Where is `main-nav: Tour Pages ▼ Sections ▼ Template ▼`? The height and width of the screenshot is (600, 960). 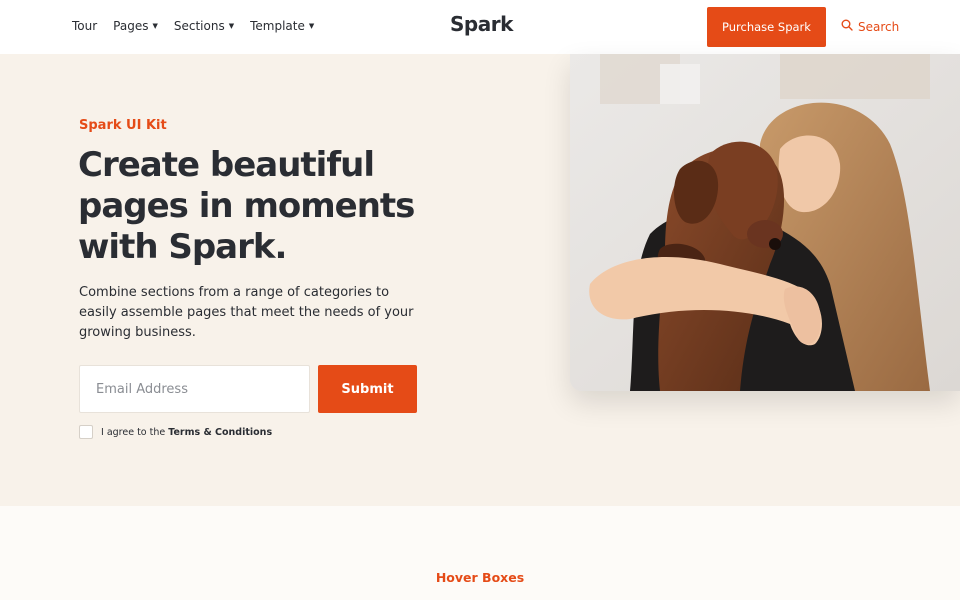 main-nav: Tour Pages ▼ Sections ▼ Template ▼ is located at coordinates (201, 26).